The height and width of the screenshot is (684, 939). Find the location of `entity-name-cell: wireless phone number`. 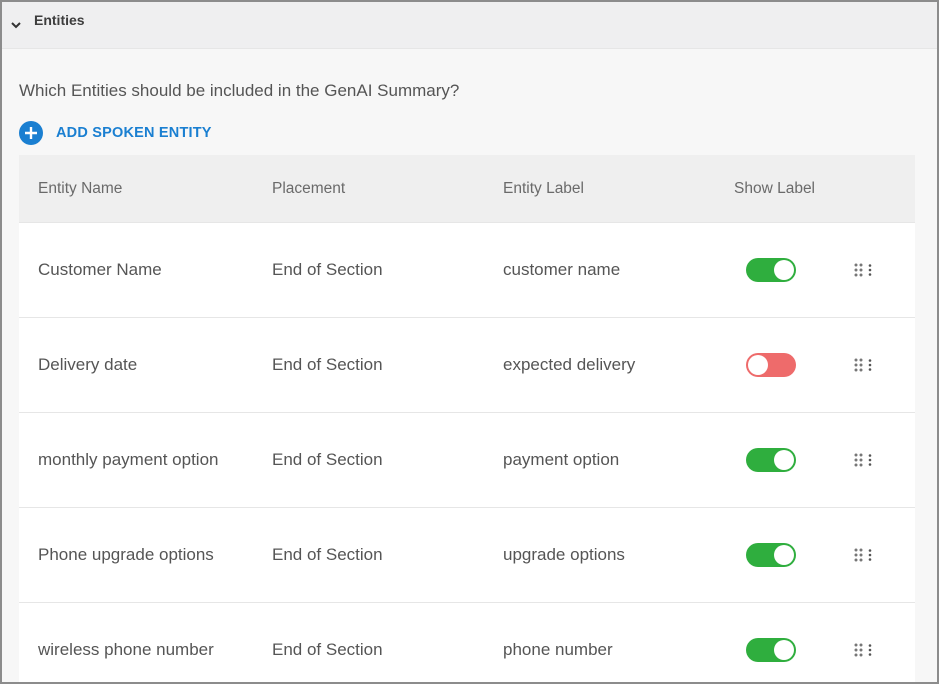

entity-name-cell: wireless phone number is located at coordinates (126, 649).